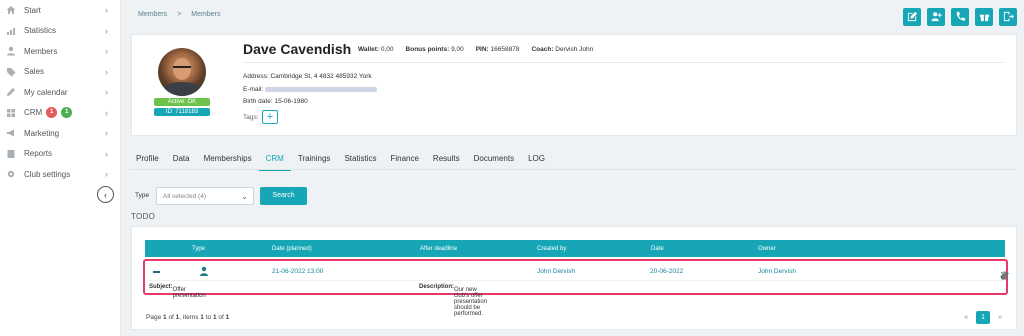 This screenshot has width=1024, height=336. I want to click on row-owner: John Dervish, so click(777, 271).